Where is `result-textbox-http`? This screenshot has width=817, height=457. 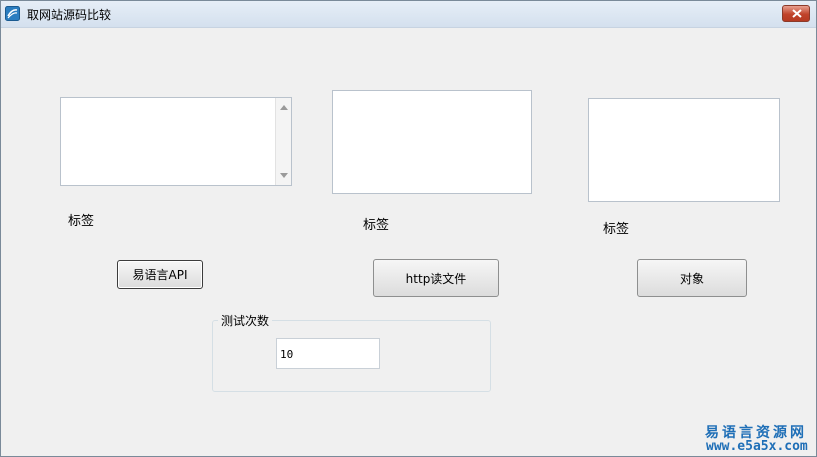 result-textbox-http is located at coordinates (432, 142).